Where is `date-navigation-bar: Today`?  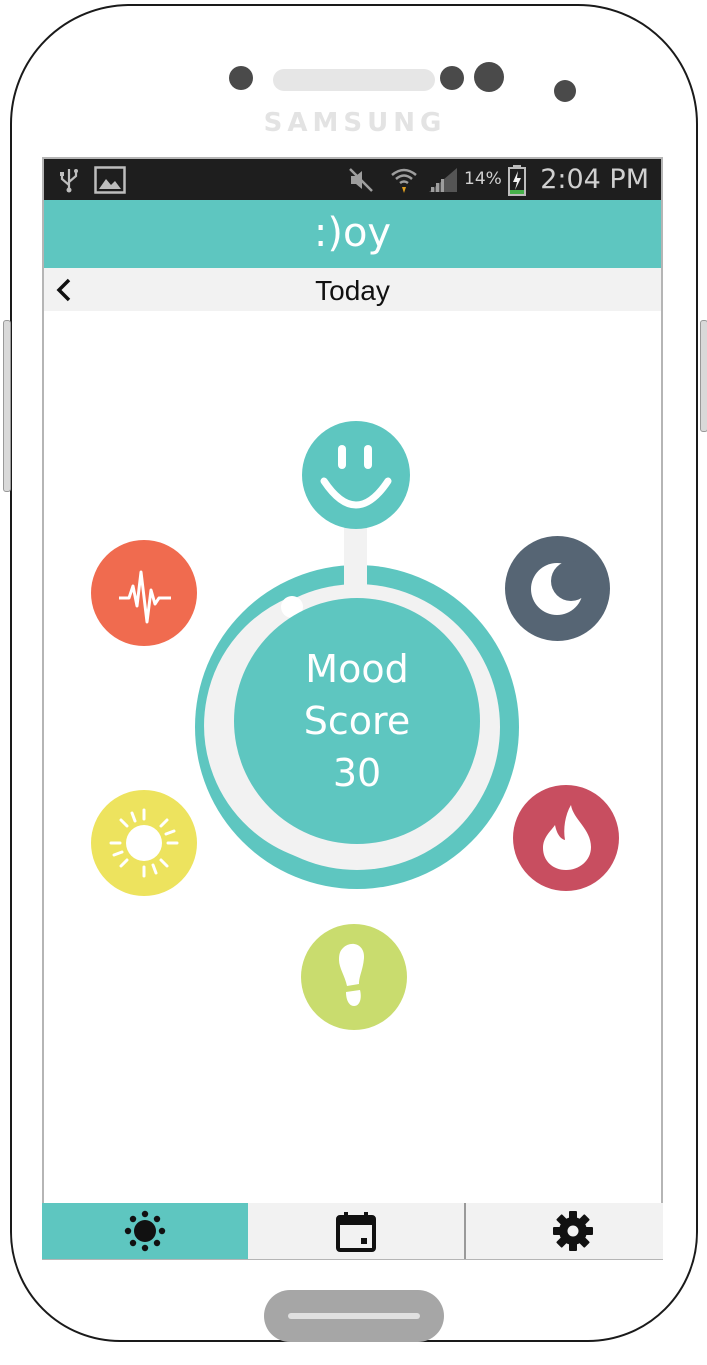
date-navigation-bar: Today is located at coordinates (352, 289).